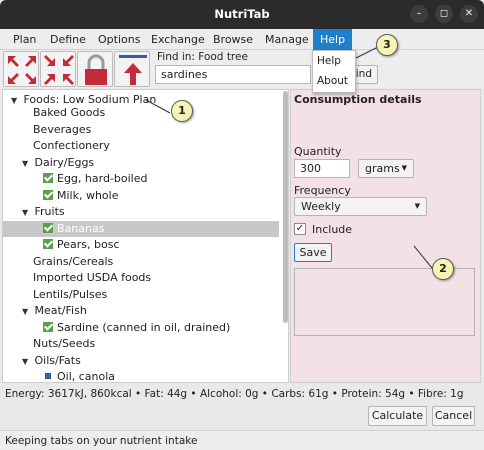 The image size is (484, 450). I want to click on tree-item: Milk, whole, so click(81, 196).